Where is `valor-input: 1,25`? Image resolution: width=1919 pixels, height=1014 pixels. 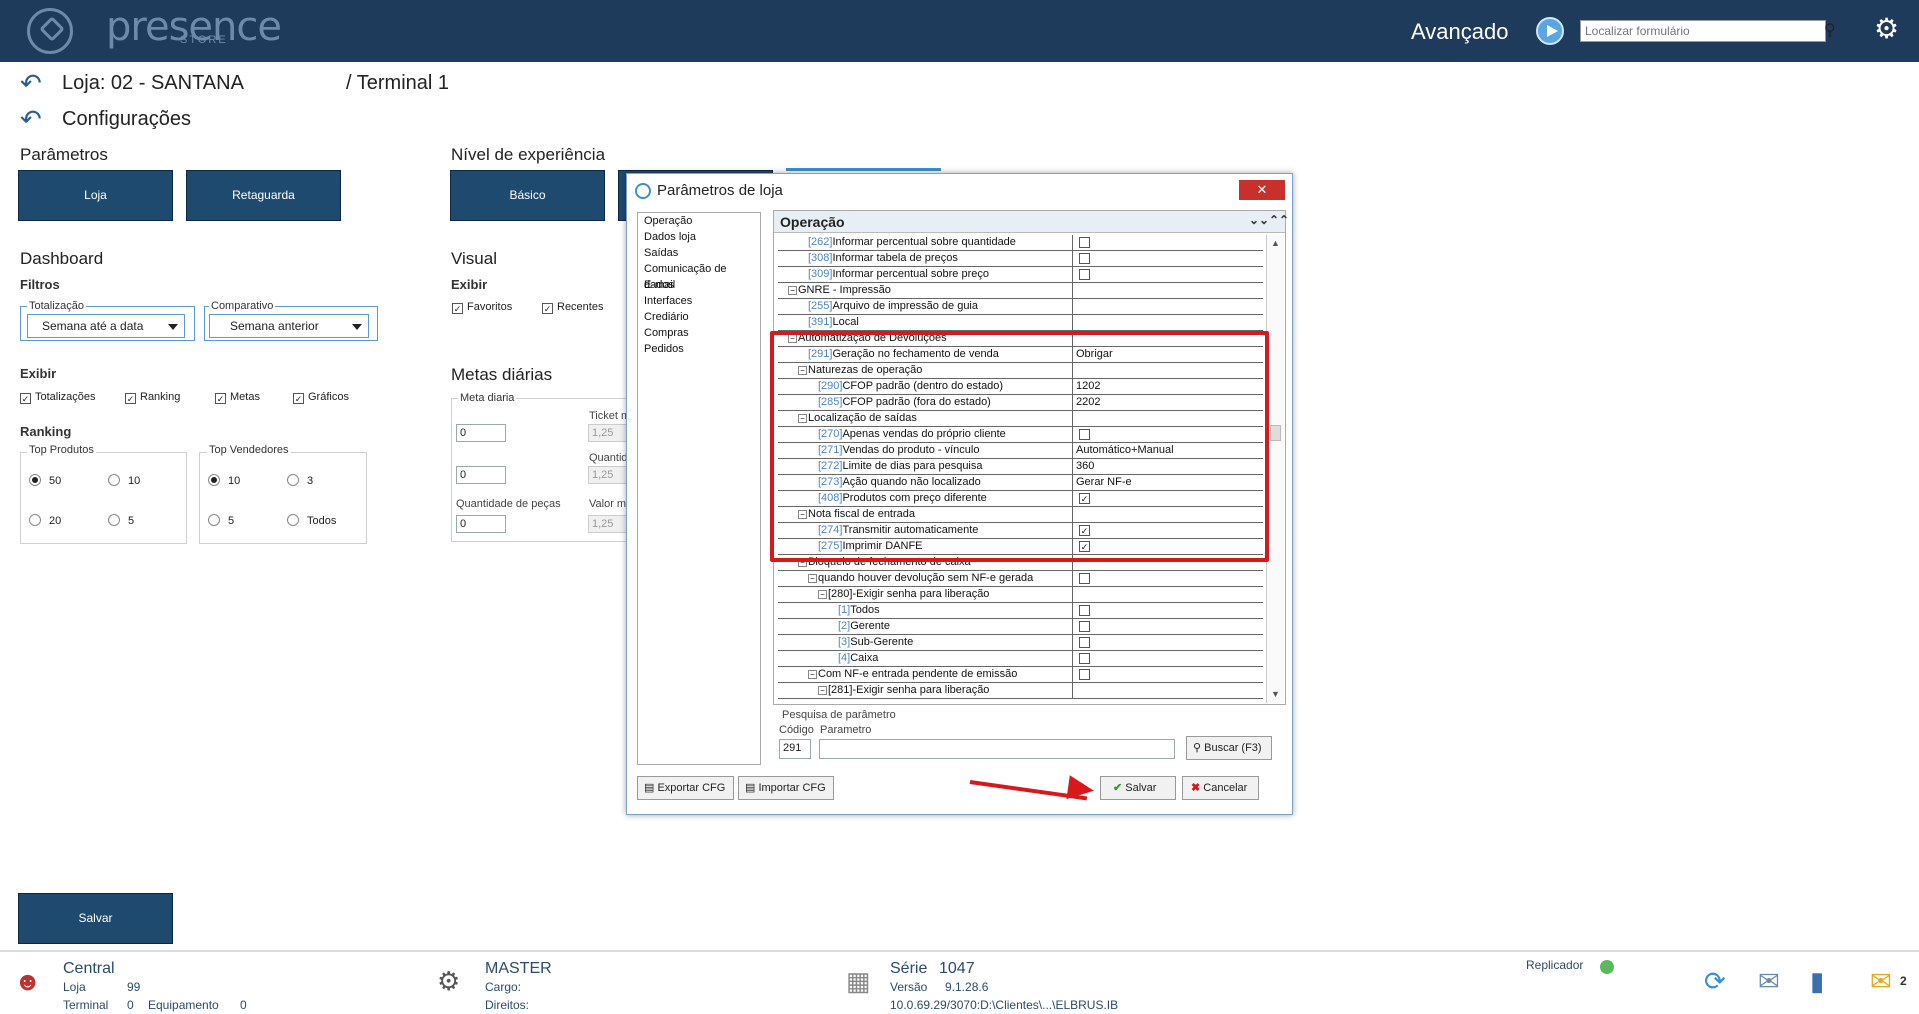
valor-input: 1,25 is located at coordinates (609, 524).